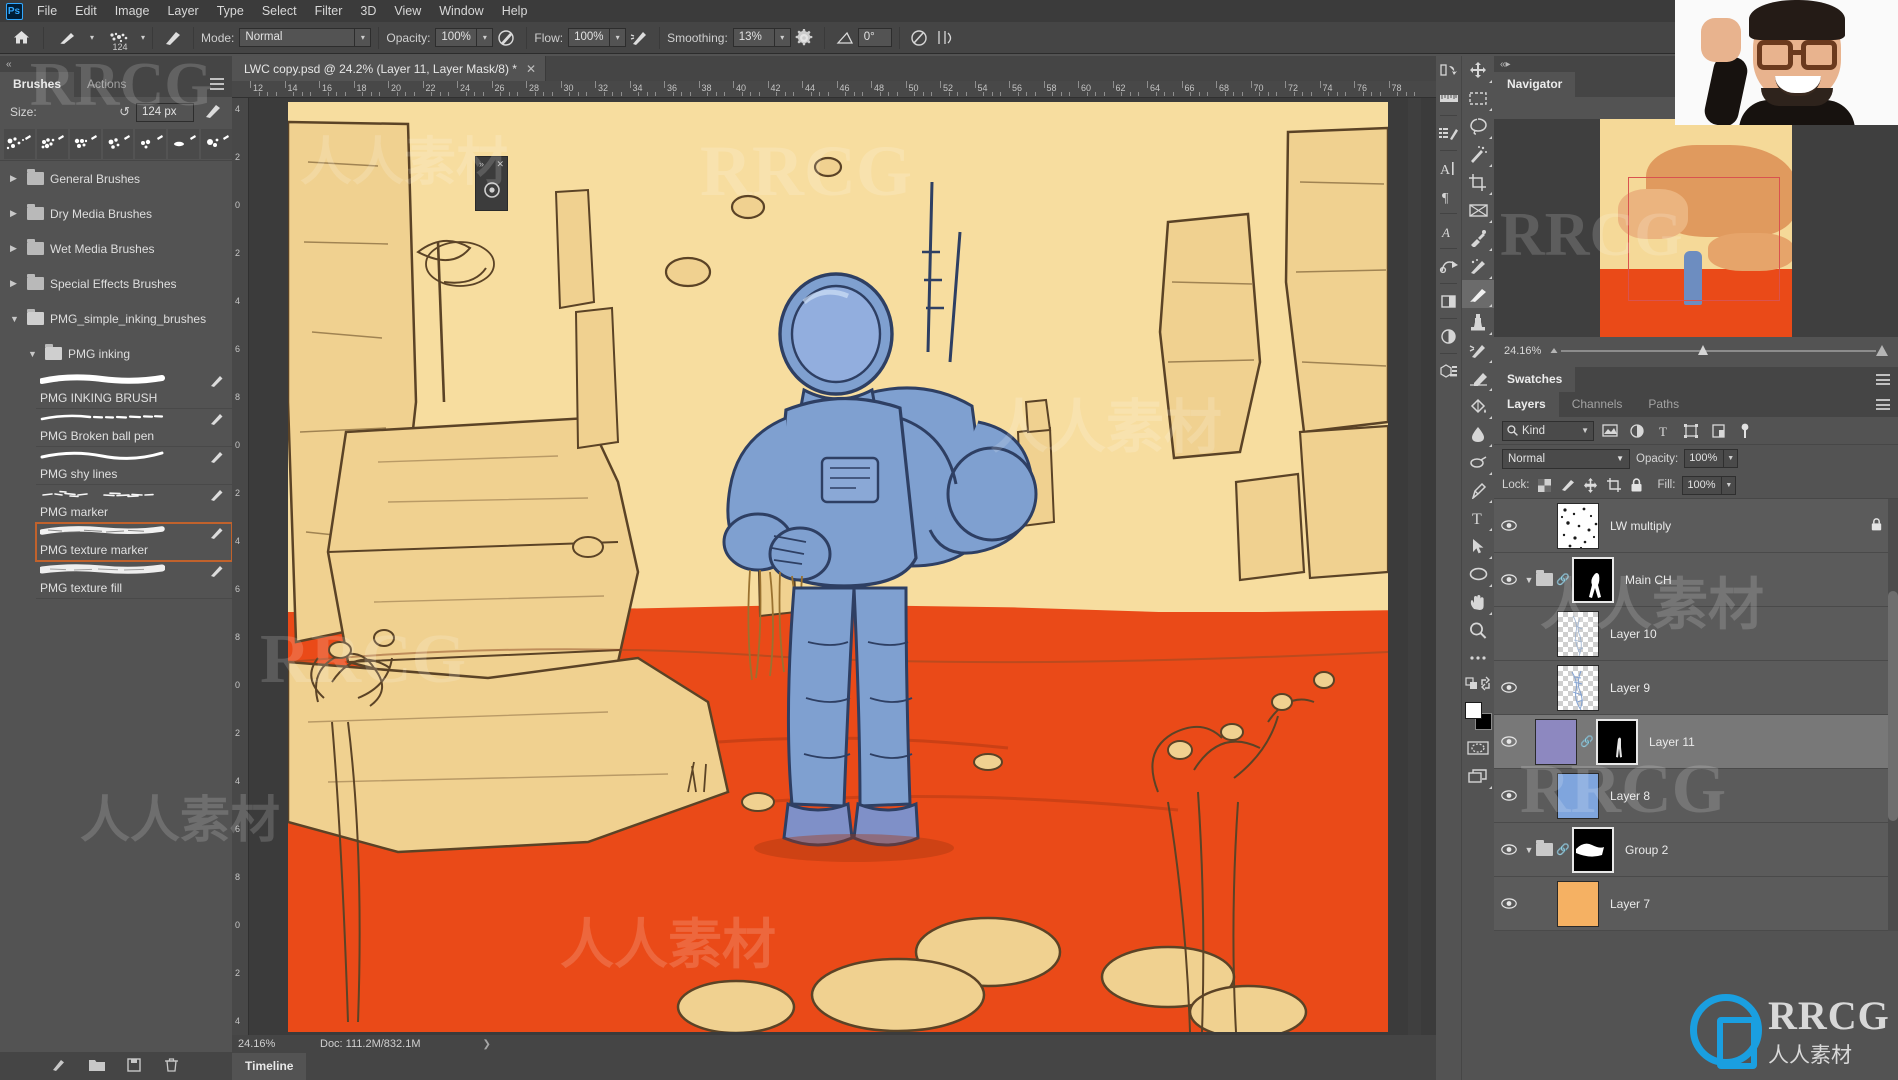  Describe the element at coordinates (1548, 430) in the screenshot. I see `layer-kind-select: Kind ▼` at that location.